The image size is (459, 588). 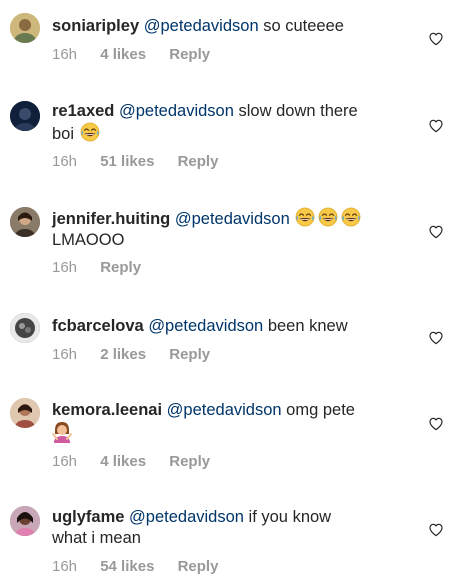 I want to click on comment-meta: 16h 2 likes Reply, so click(x=140, y=354).